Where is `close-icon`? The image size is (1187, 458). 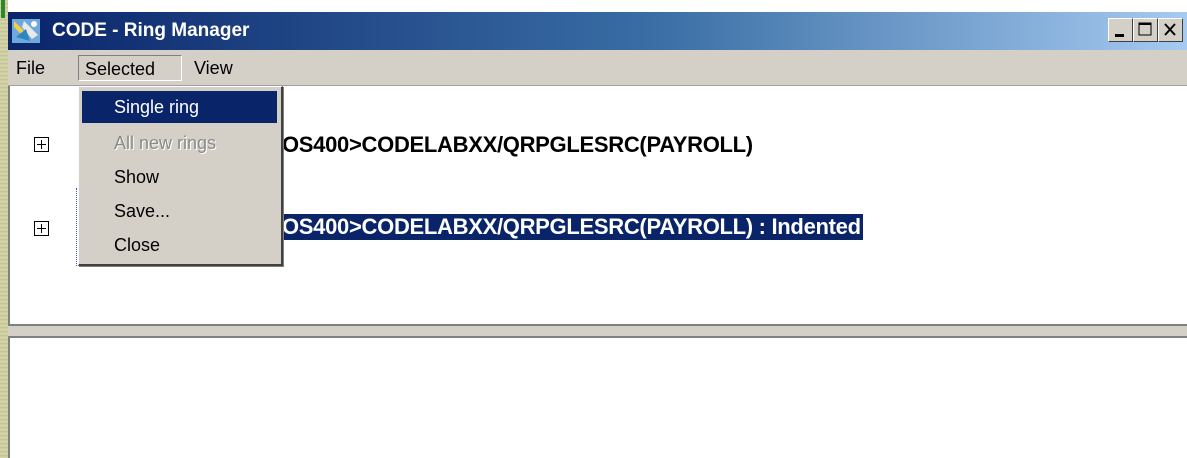 close-icon is located at coordinates (1170, 29).